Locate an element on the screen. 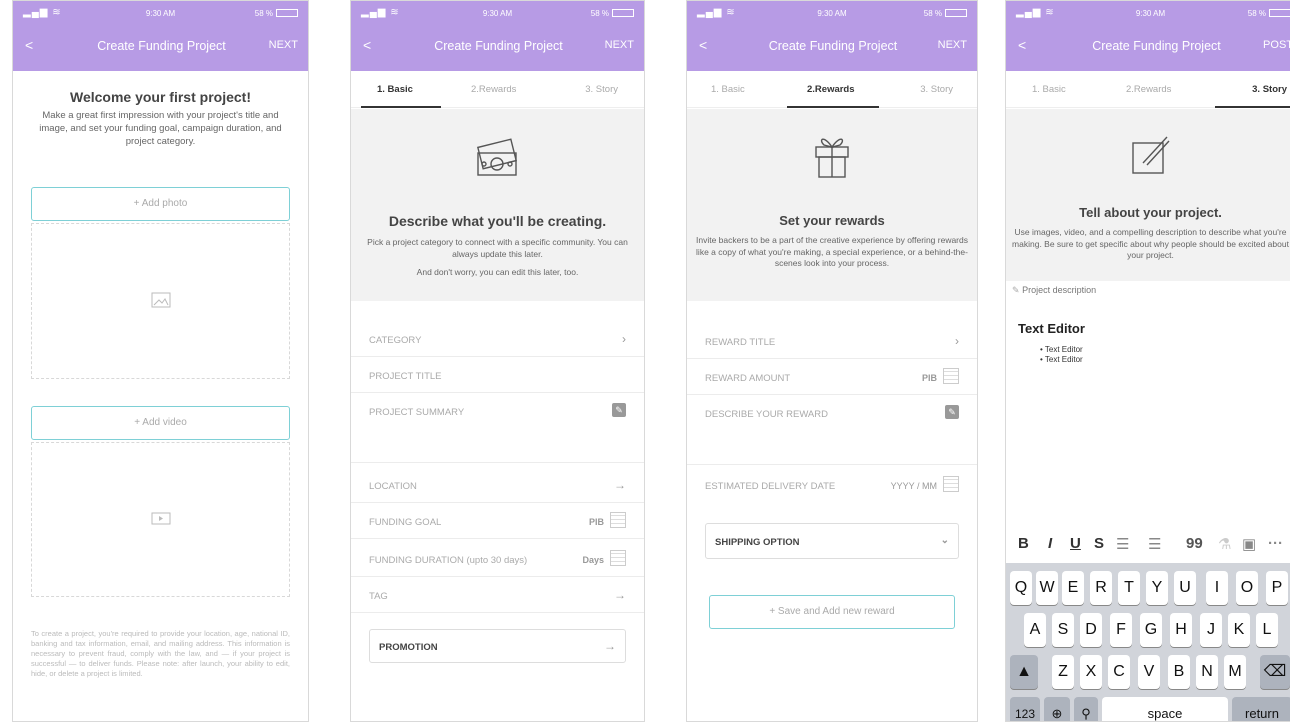  ordered-list-icon: ☰ is located at coordinates (1122, 544).